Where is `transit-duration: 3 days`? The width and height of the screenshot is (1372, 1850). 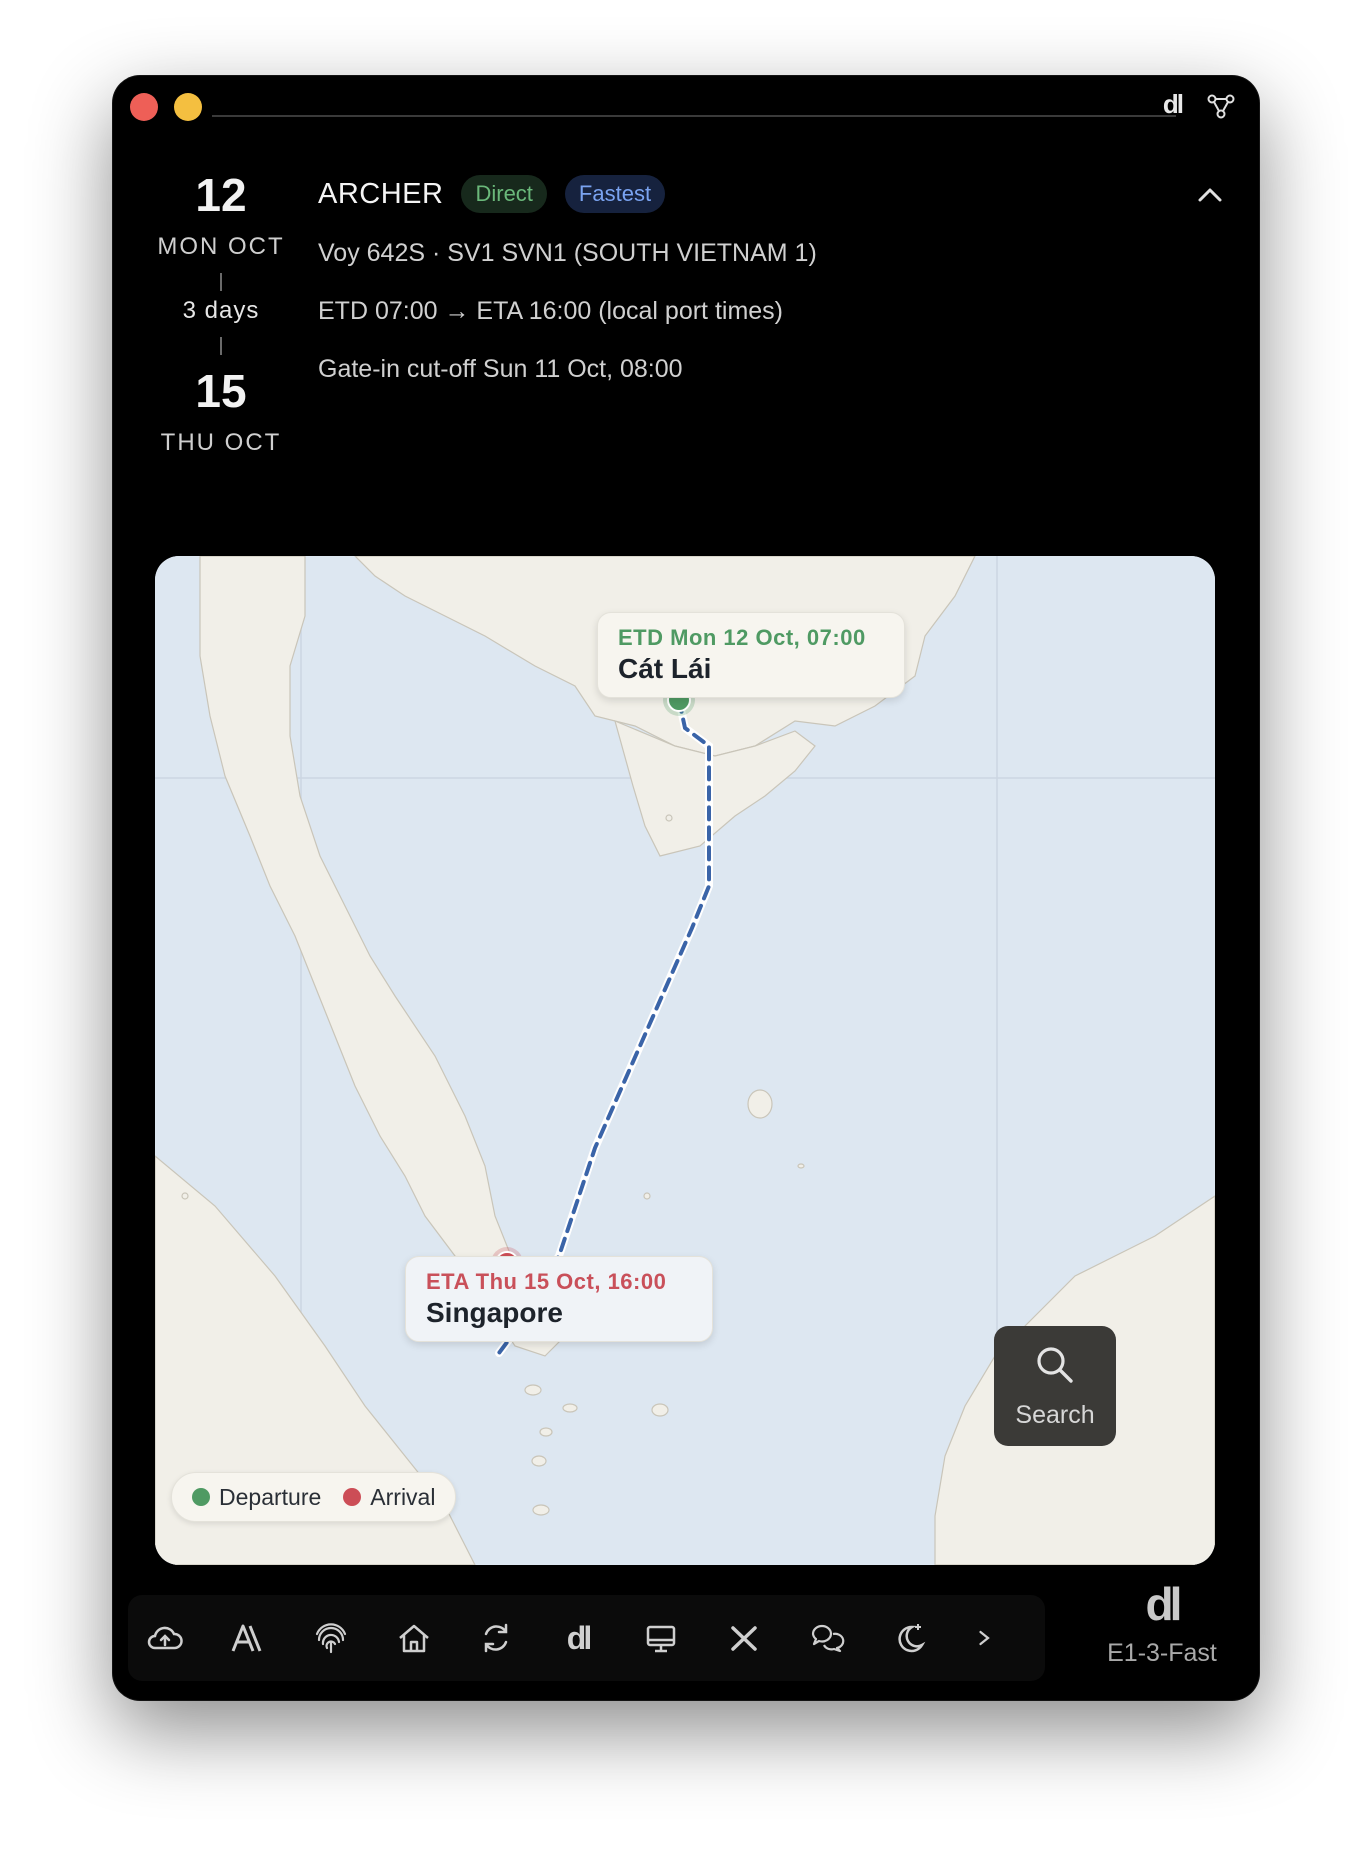
transit-duration: 3 days is located at coordinates (221, 310).